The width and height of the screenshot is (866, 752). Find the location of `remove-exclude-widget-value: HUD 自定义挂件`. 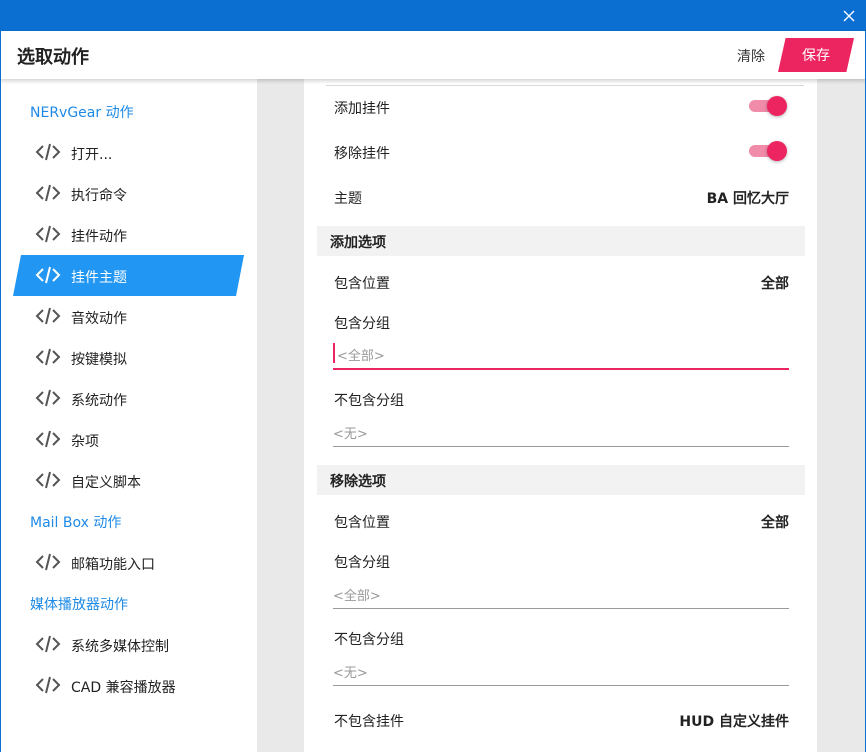

remove-exclude-widget-value: HUD 自定义挂件 is located at coordinates (734, 721).